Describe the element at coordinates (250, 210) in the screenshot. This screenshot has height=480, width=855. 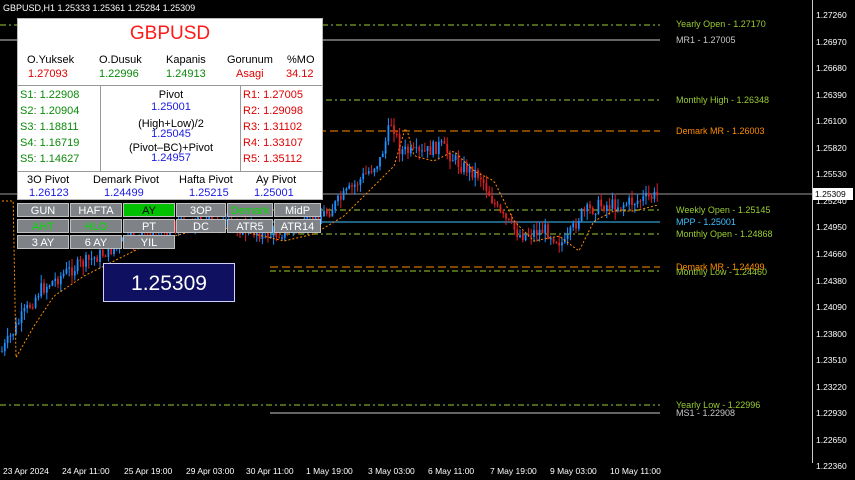
I see `button-demark: Demark` at that location.